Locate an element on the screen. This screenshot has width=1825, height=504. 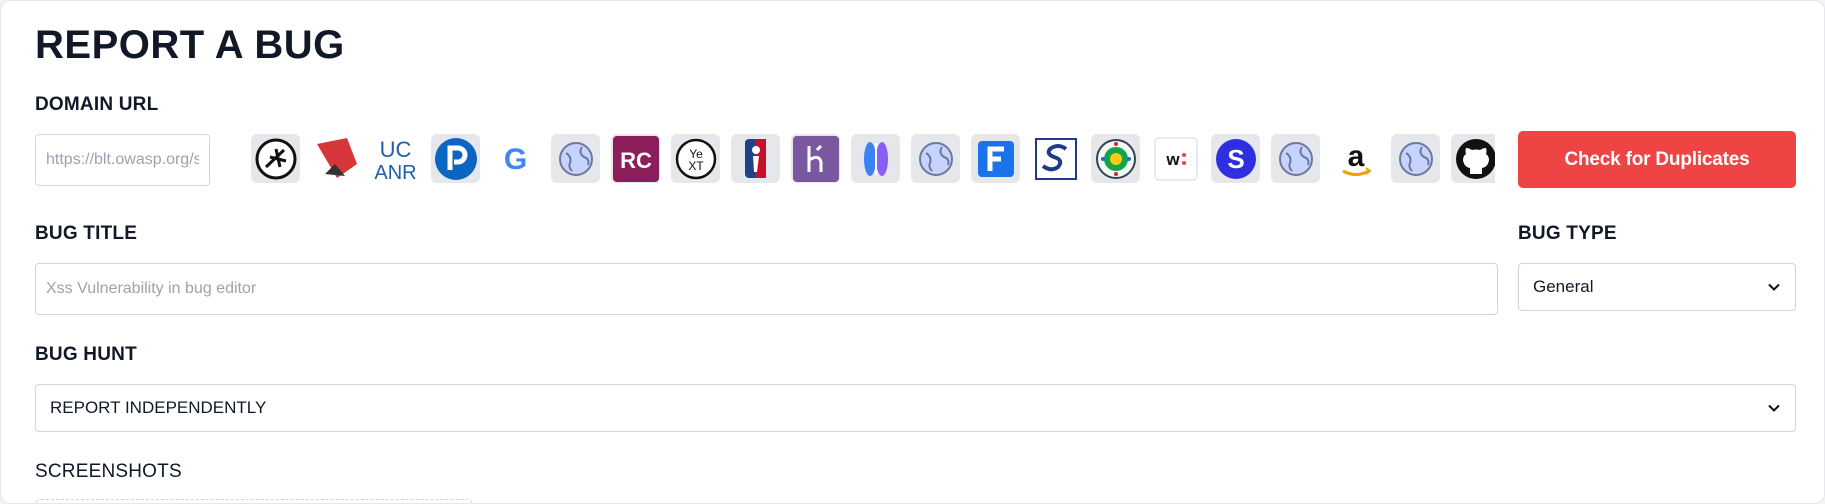
bug-title-label: BUG TITLE is located at coordinates (86, 233).